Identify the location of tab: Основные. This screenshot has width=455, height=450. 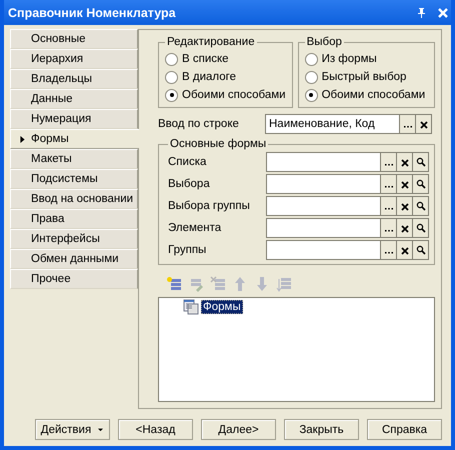
(74, 39).